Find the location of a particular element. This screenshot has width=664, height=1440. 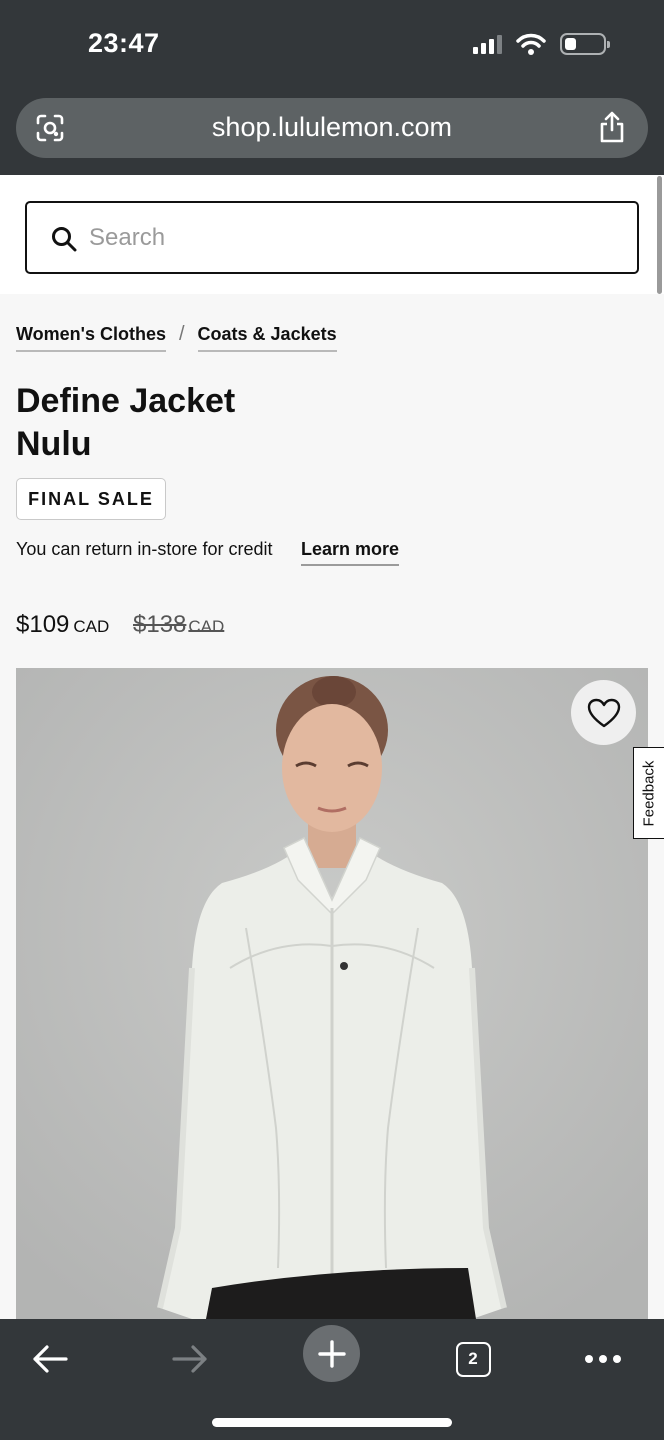

address-bar: shop.lululemon.com is located at coordinates (332, 128).